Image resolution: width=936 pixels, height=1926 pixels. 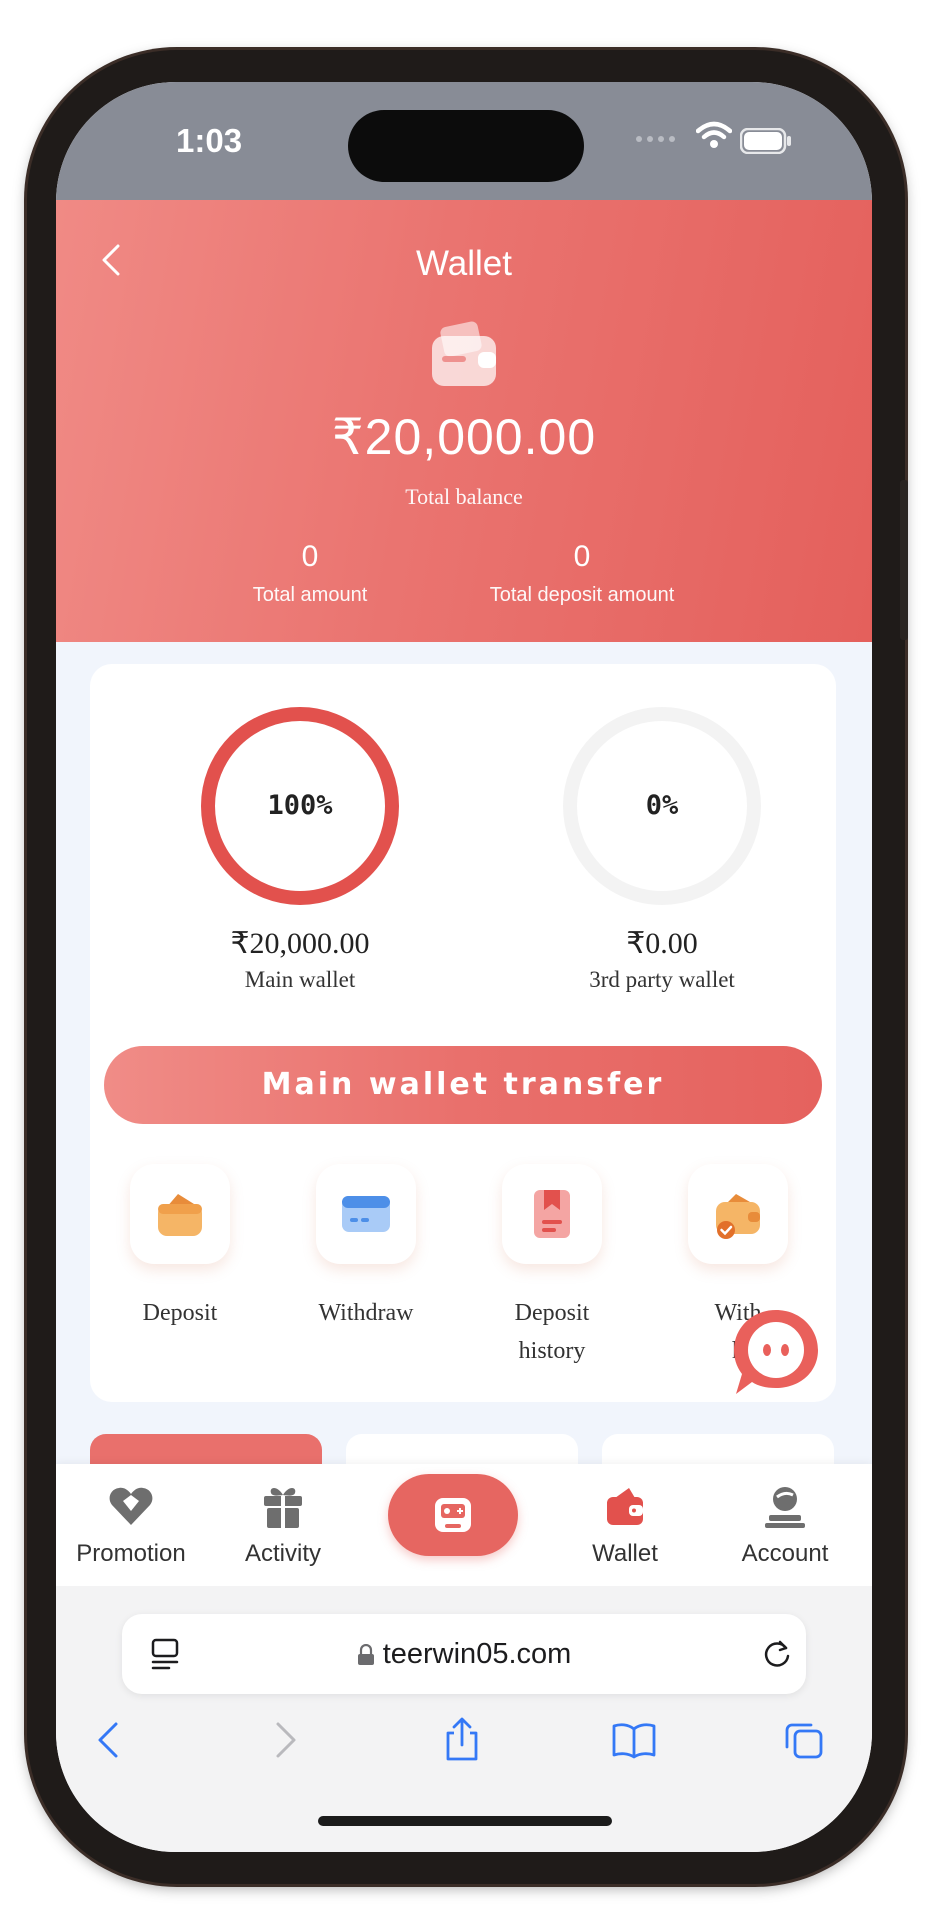 I want to click on nav-promotion-label: Promotion, so click(x=131, y=1553).